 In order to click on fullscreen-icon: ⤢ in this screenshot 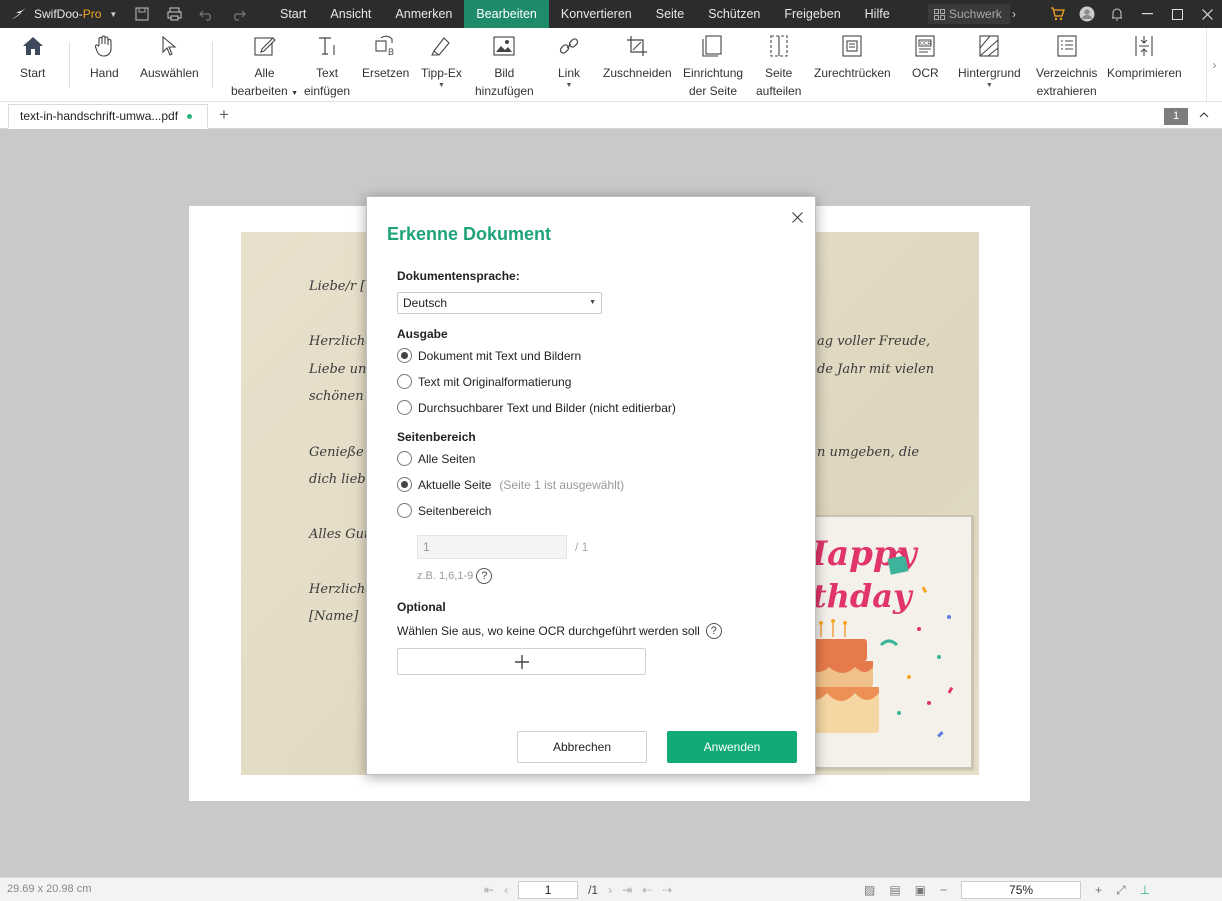, I will do `click(1121, 890)`.